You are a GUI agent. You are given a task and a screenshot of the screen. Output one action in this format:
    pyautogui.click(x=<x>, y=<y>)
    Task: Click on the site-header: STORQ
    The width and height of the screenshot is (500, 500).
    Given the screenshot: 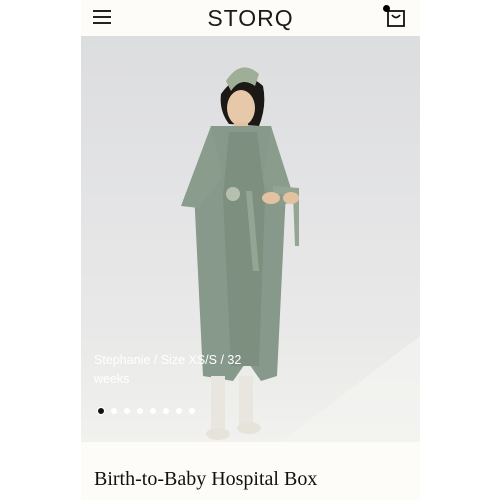 What is the action you would take?
    pyautogui.click(x=250, y=18)
    